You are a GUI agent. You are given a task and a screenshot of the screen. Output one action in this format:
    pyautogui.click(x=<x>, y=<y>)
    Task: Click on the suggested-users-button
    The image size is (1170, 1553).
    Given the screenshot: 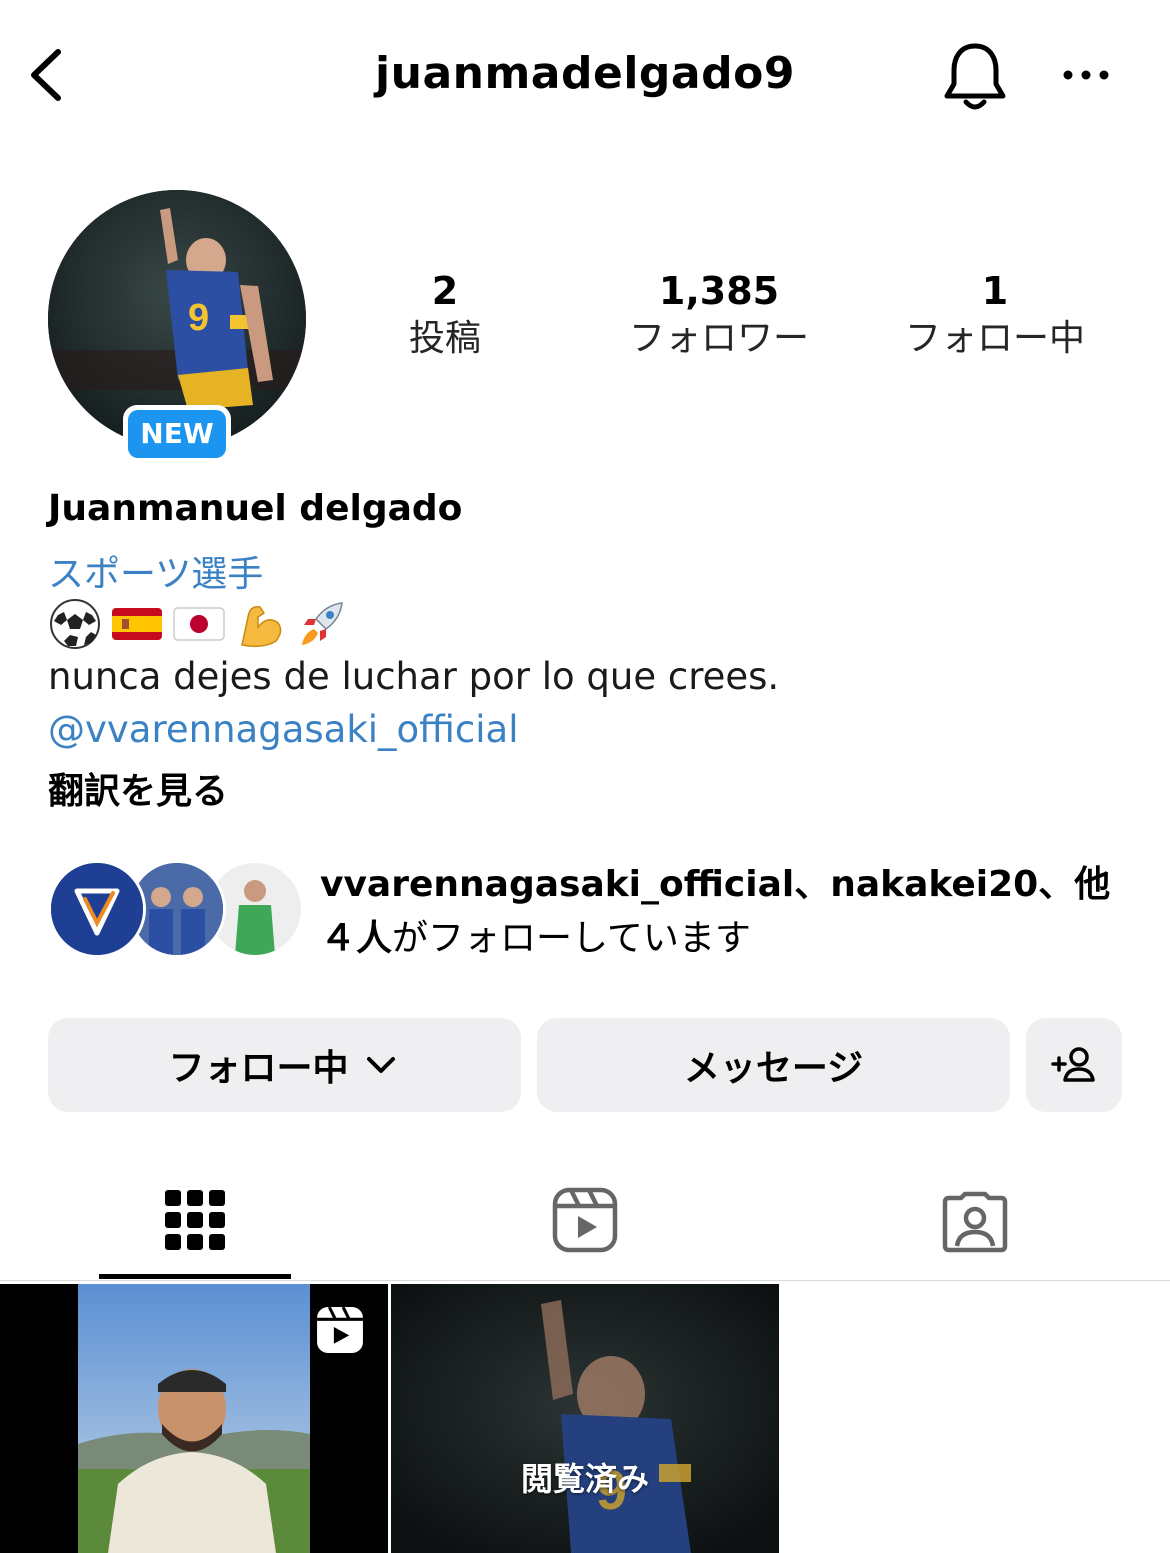 What is the action you would take?
    pyautogui.click(x=1074, y=1065)
    